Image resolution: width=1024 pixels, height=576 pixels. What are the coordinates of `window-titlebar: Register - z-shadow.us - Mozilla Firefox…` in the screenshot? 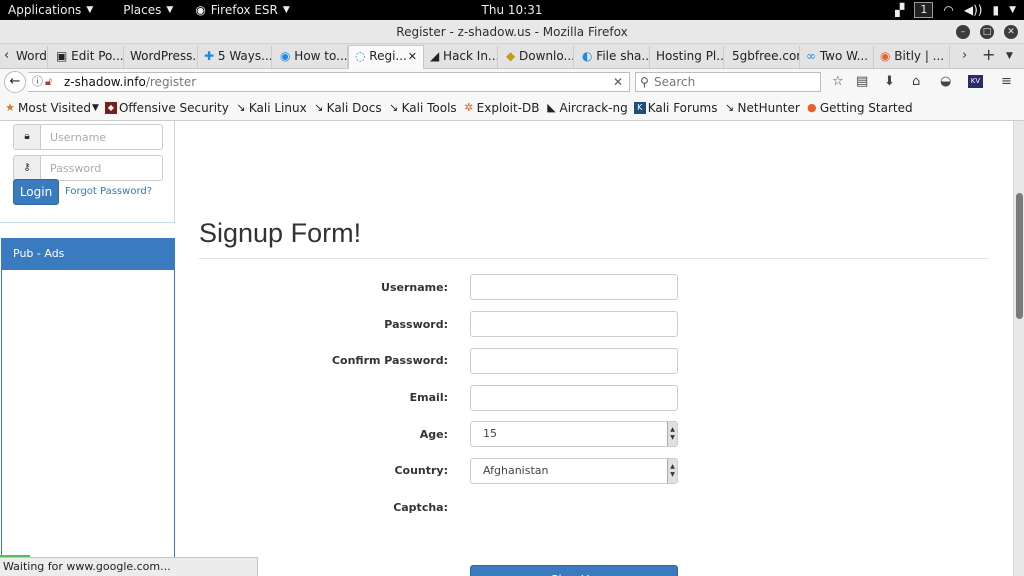 It's located at (512, 32).